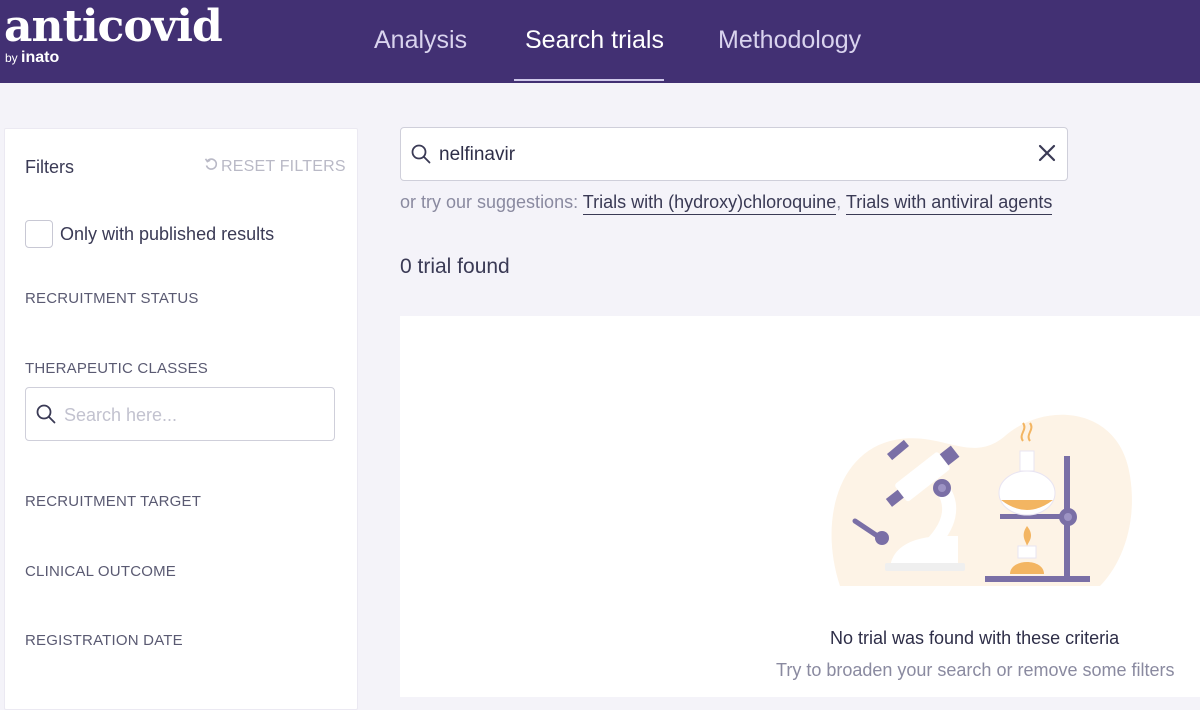 This screenshot has width=1200, height=710. I want to click on reset-filters-button: RESET FILTERS, so click(275, 166).